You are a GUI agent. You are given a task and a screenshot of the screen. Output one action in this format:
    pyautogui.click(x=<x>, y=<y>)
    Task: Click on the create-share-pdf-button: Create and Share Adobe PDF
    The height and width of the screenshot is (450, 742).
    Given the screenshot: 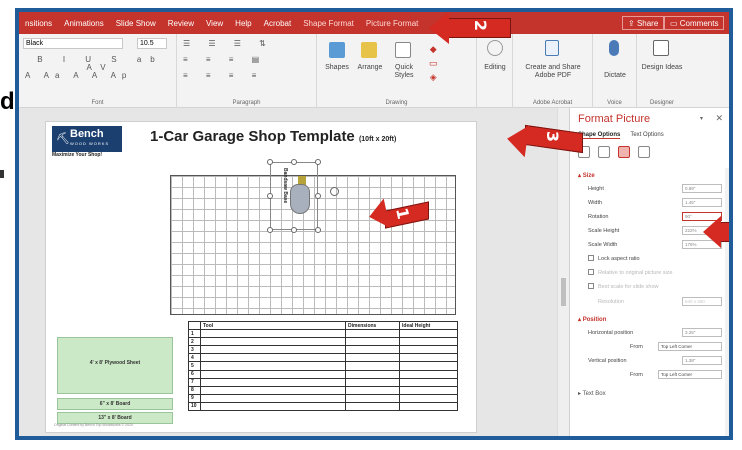 What is the action you would take?
    pyautogui.click(x=553, y=72)
    